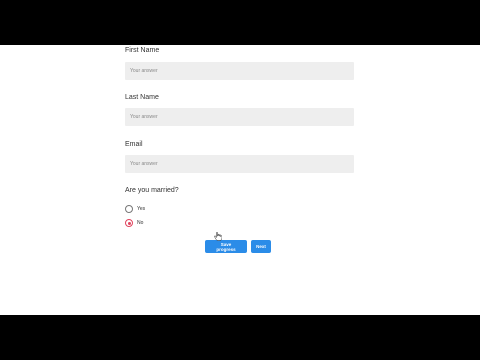 The height and width of the screenshot is (360, 480). What do you see at coordinates (140, 223) in the screenshot?
I see `radio-label-no: No` at bounding box center [140, 223].